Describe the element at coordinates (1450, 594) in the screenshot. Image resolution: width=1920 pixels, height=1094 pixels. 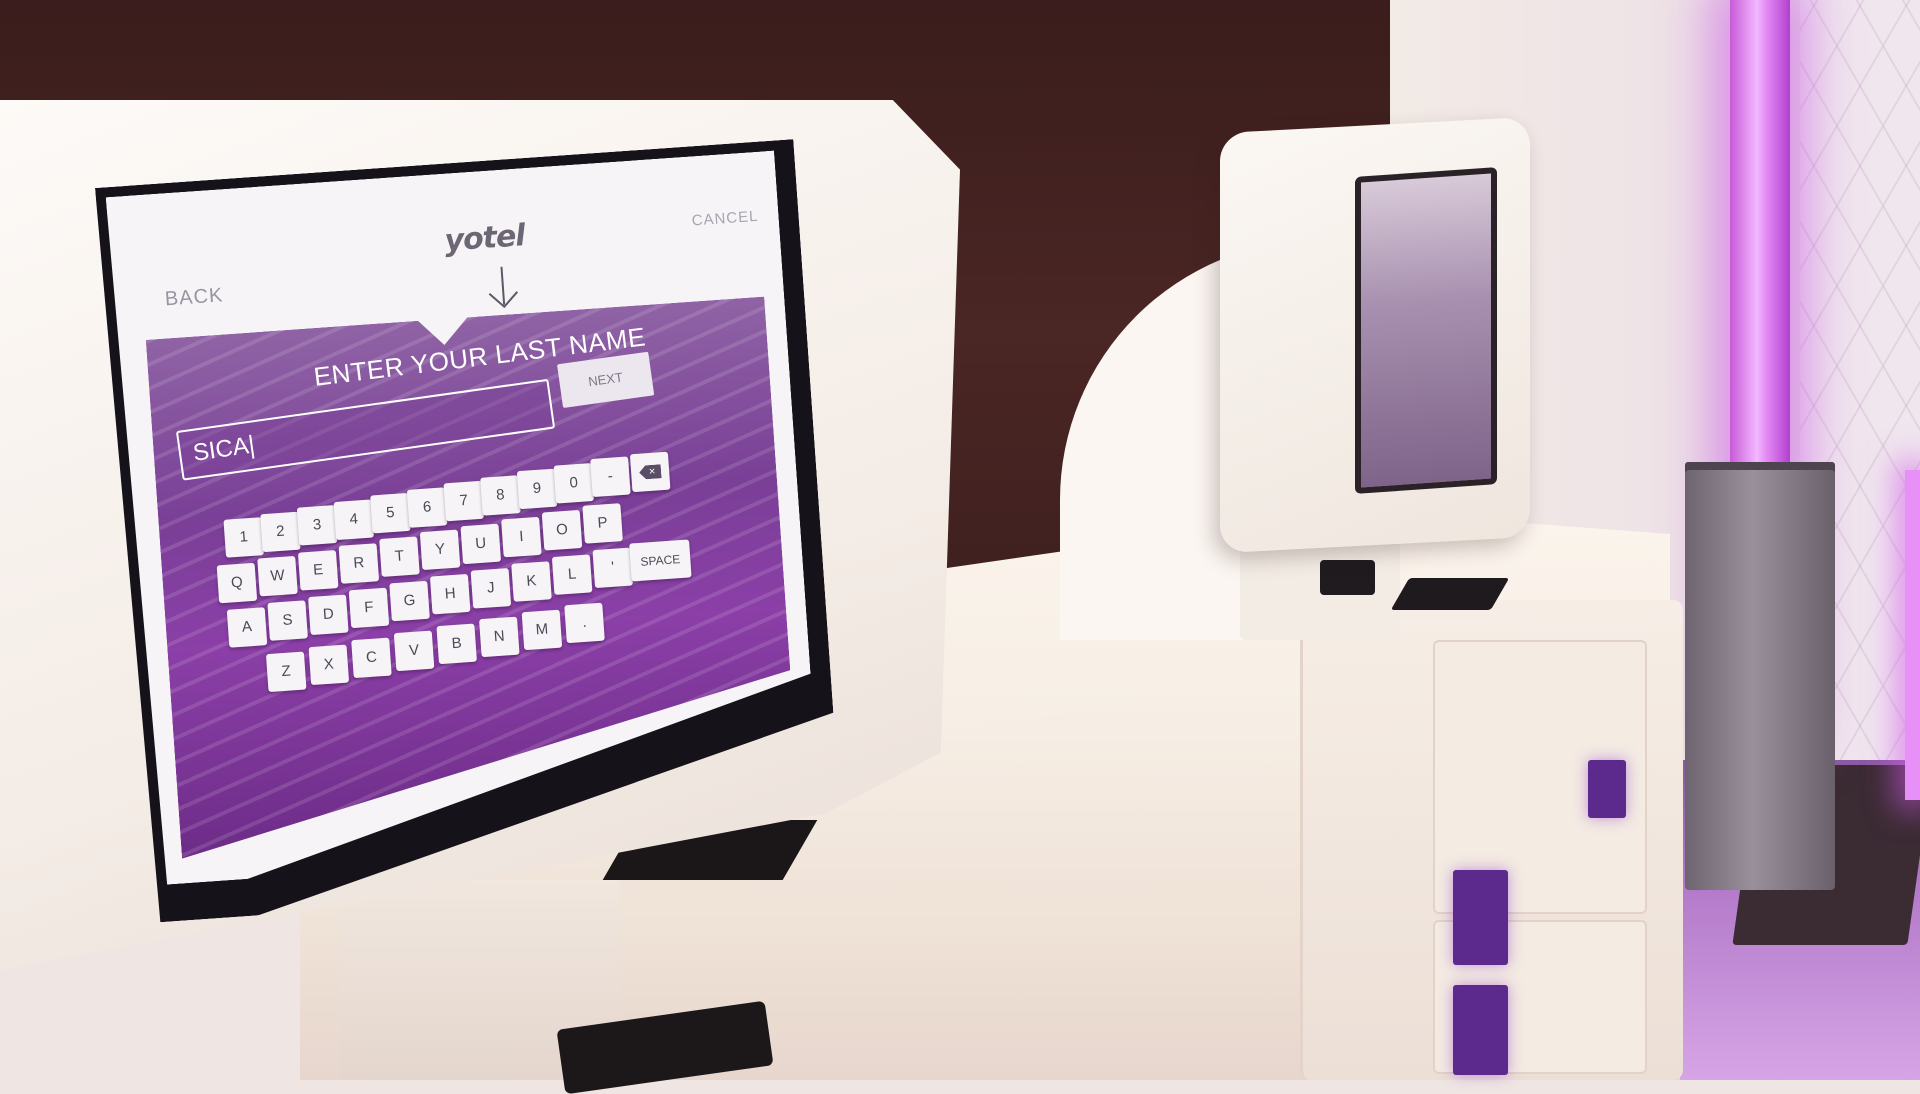
I see `card-dispenser-slot` at that location.